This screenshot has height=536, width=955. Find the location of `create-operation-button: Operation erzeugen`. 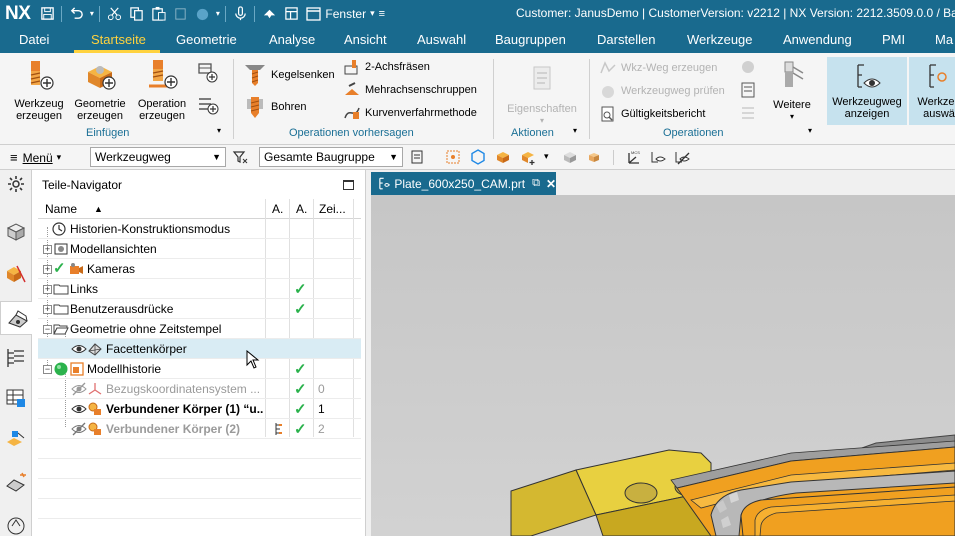

create-operation-button: Operation erzeugen is located at coordinates (162, 90).